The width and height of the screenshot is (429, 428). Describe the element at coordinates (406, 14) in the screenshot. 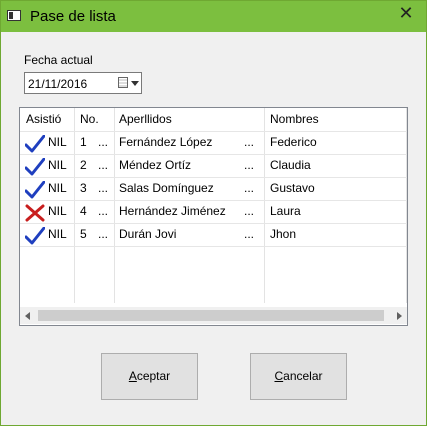

I see `close-icon: ✕` at that location.